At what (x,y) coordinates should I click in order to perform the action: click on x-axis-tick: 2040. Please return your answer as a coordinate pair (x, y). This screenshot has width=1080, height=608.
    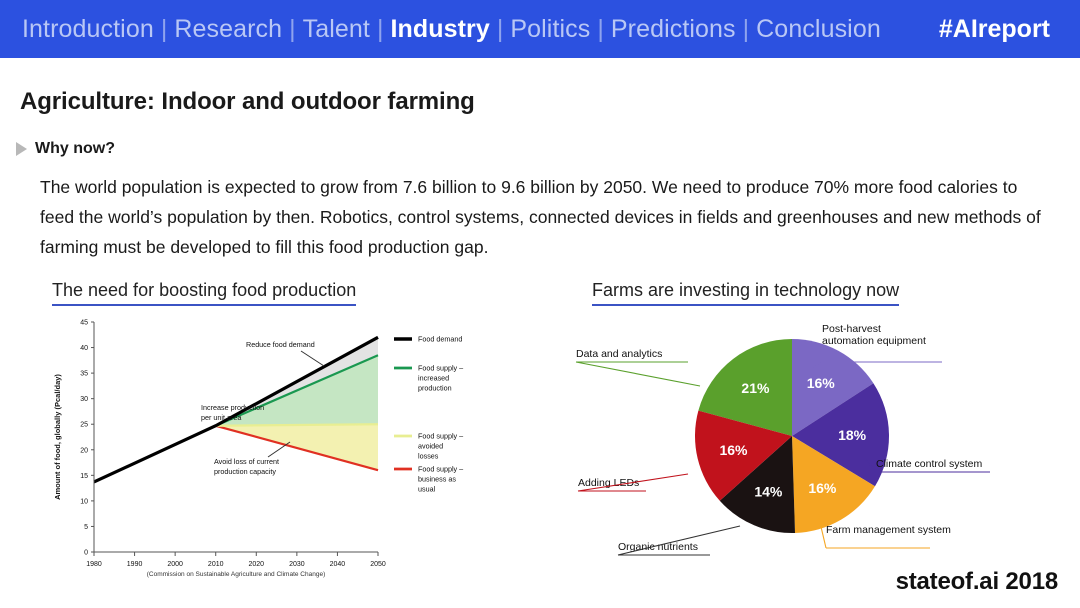
    Looking at the image, I should click on (338, 564).